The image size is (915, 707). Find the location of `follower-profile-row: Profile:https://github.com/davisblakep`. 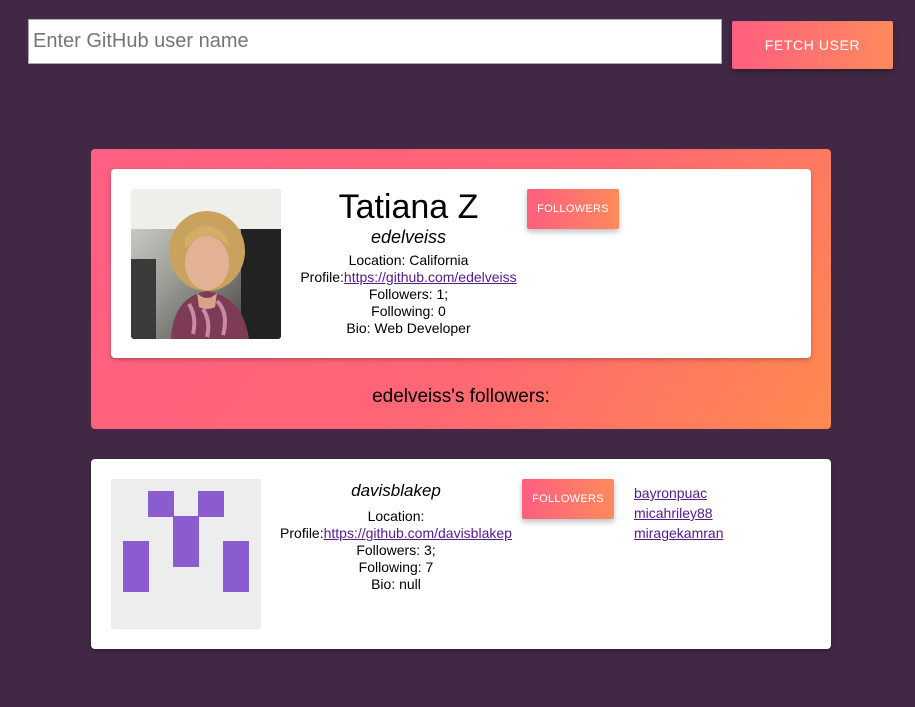

follower-profile-row: Profile:https://github.com/davisblakep is located at coordinates (396, 533).